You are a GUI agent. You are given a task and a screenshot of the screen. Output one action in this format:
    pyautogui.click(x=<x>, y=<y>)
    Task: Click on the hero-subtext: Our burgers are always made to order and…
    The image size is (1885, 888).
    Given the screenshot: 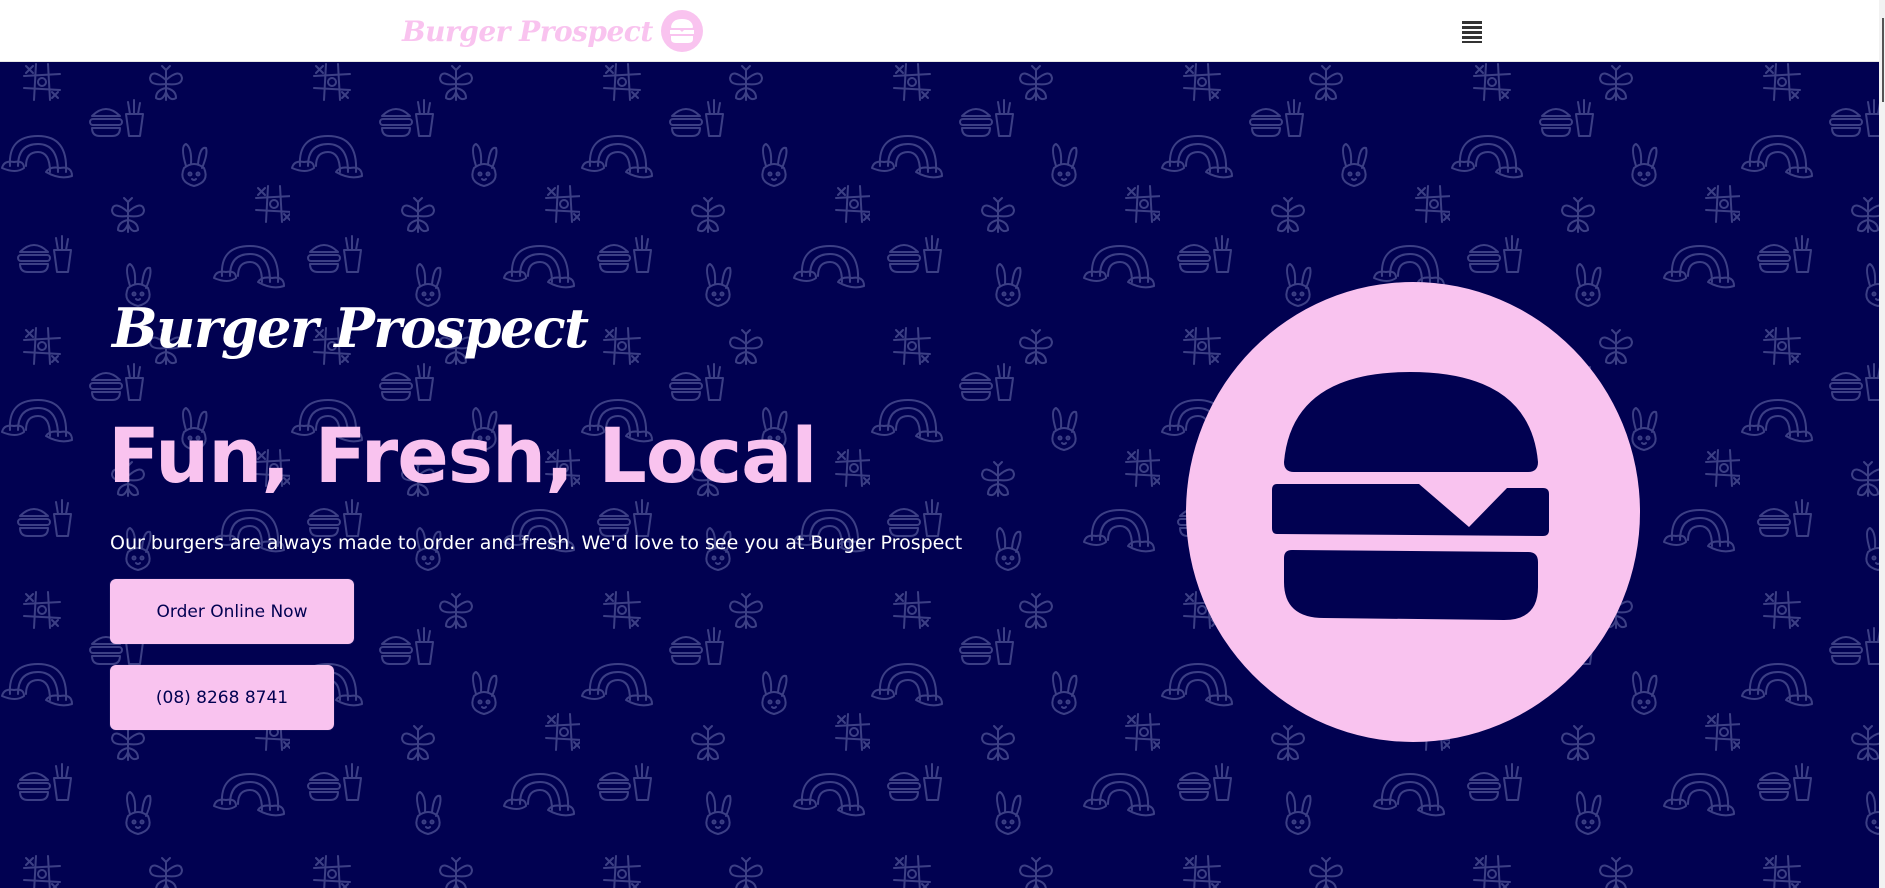 What is the action you would take?
    pyautogui.click(x=536, y=543)
    